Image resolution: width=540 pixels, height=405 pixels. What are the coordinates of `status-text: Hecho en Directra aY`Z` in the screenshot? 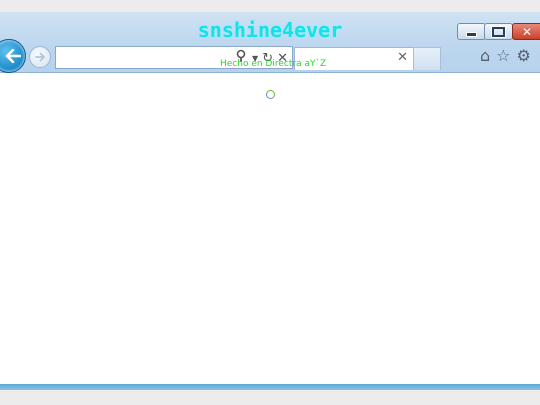 It's located at (273, 64).